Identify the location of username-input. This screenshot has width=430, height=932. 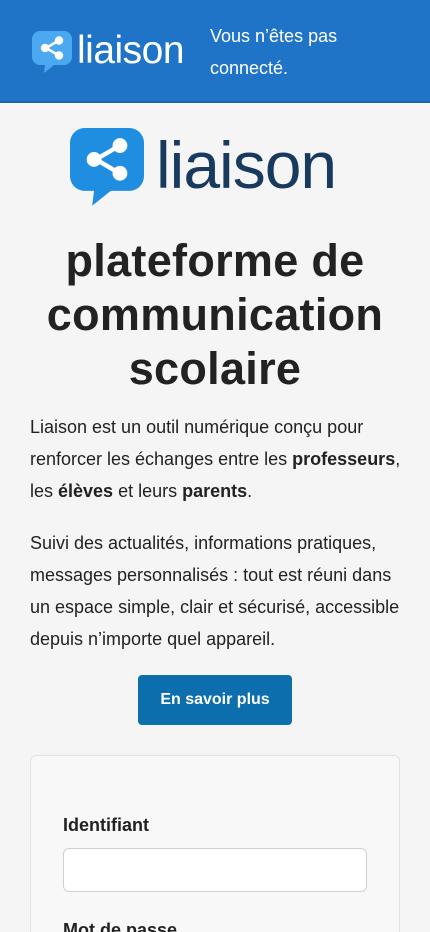
(215, 870).